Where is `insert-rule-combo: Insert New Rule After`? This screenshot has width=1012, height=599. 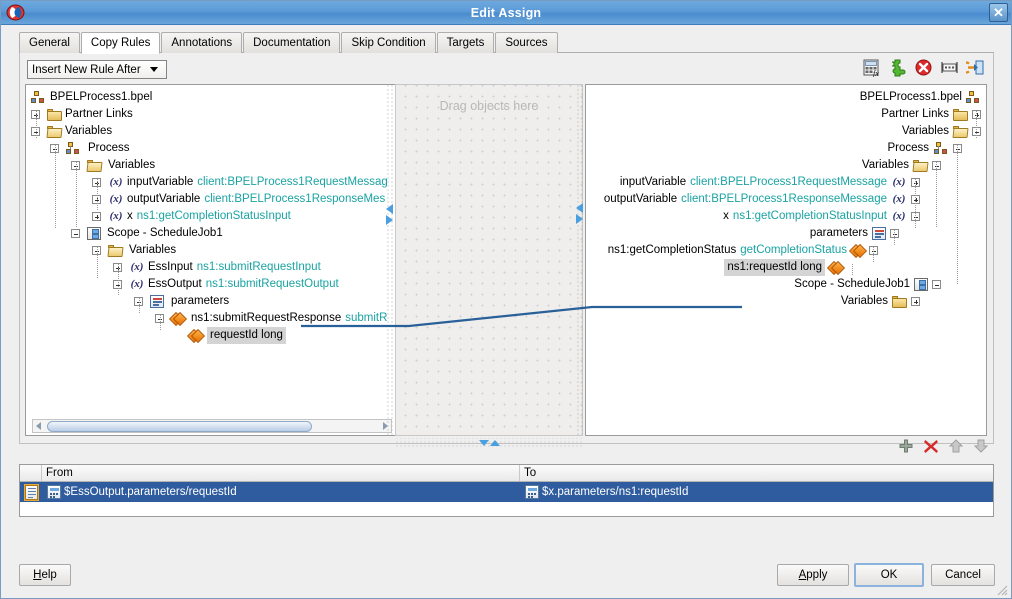
insert-rule-combo: Insert New Rule After is located at coordinates (97, 69).